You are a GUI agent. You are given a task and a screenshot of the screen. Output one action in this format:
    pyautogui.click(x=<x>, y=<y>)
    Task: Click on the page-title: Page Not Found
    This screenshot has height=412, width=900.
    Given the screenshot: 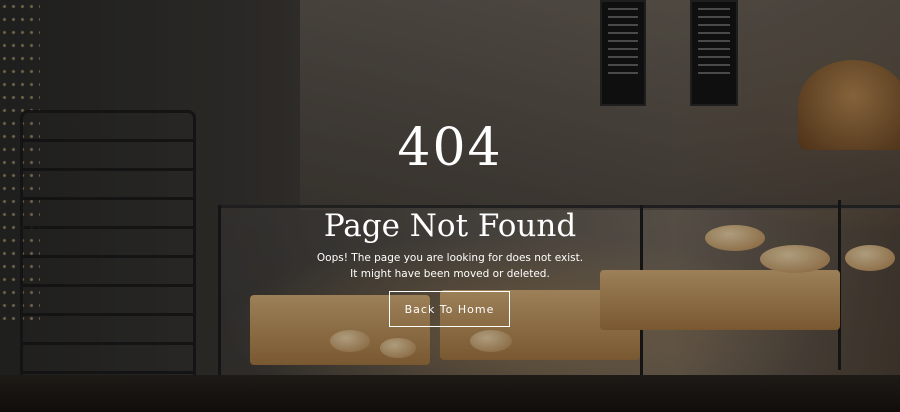 What is the action you would take?
    pyautogui.click(x=450, y=226)
    